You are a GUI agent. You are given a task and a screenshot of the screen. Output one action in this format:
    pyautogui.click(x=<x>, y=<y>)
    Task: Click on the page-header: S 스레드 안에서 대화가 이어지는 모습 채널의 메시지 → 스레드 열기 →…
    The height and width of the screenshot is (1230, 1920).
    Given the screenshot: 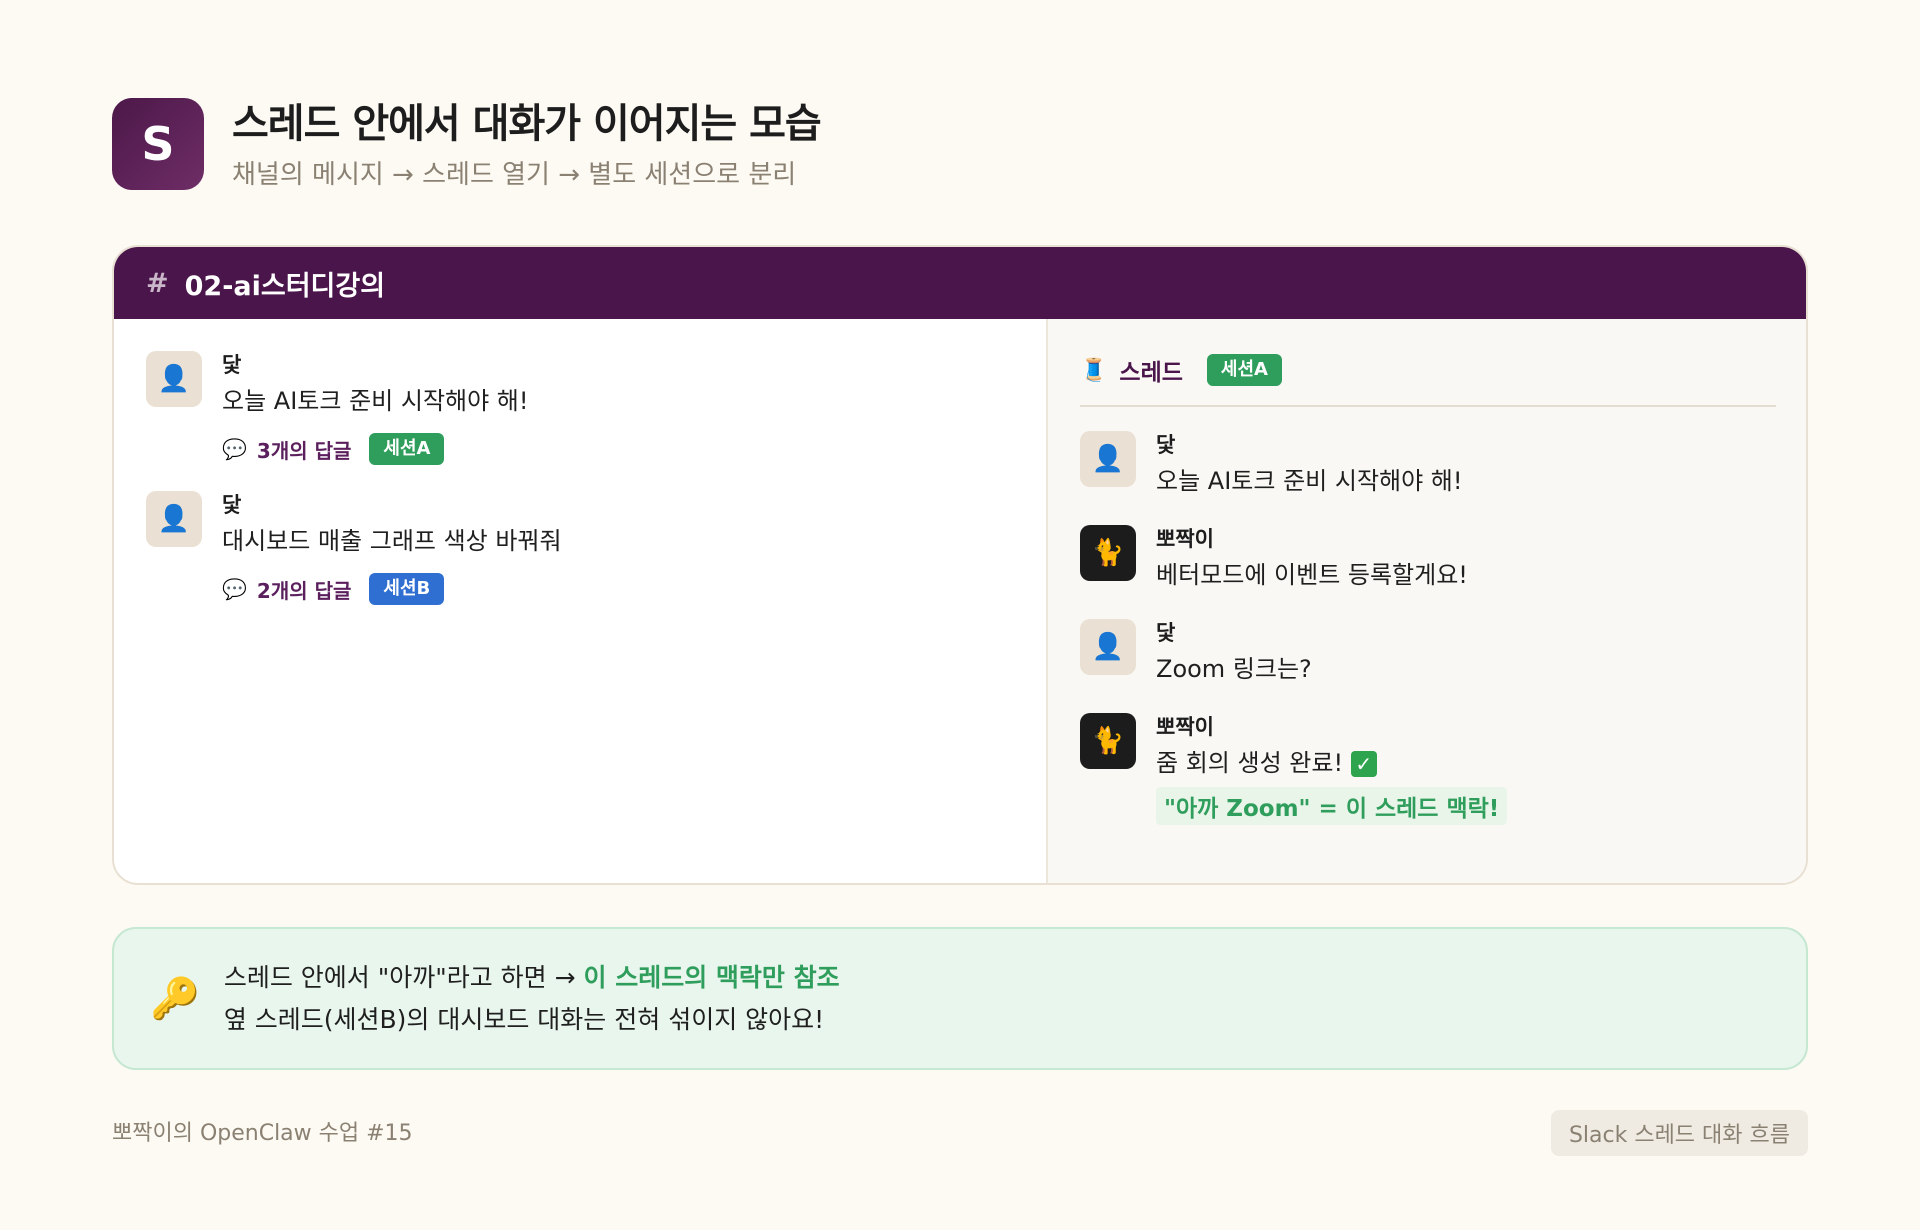 What is the action you would take?
    pyautogui.click(x=467, y=143)
    